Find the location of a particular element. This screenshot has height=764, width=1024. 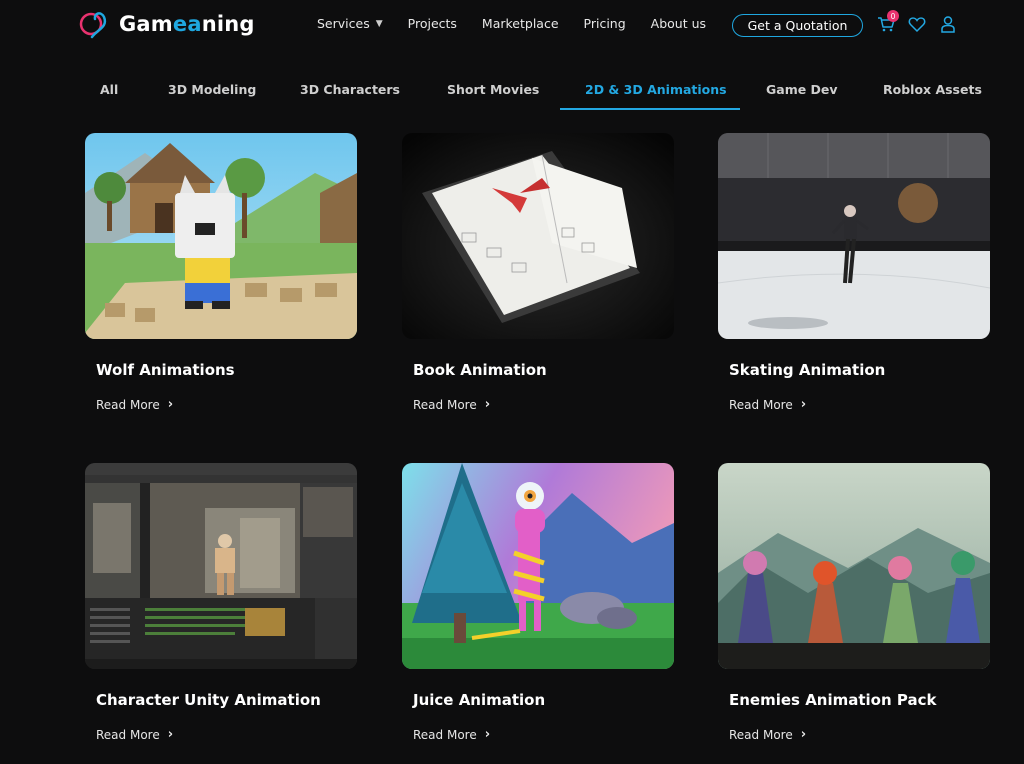

juice-scene-image is located at coordinates (538, 566).